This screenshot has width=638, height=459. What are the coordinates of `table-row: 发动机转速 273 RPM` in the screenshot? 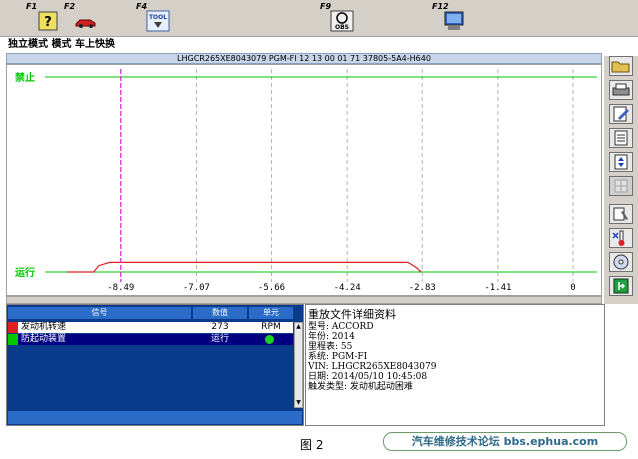 It's located at (150, 327).